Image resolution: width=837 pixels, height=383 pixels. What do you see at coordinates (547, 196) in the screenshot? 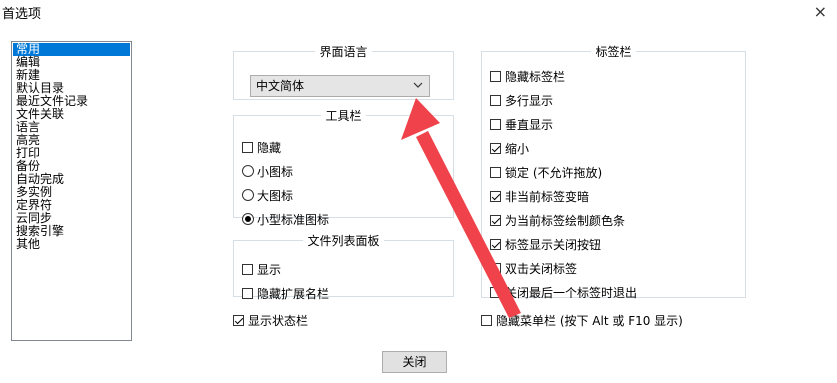
I see `tabbar-option-label: 非当前标签变暗` at bounding box center [547, 196].